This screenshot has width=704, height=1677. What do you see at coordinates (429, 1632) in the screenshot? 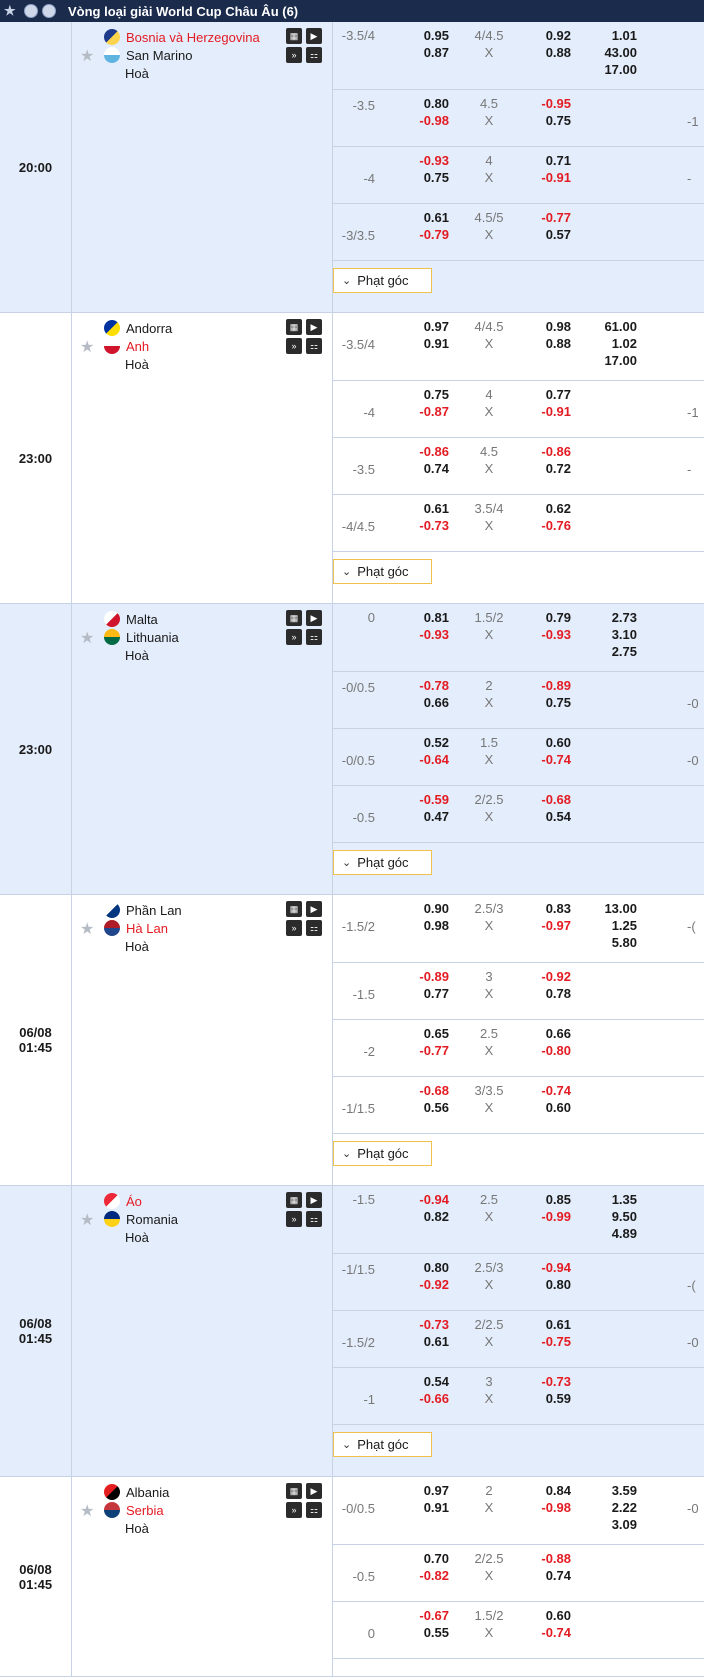
I see `handicap-away-odds: 0.55` at bounding box center [429, 1632].